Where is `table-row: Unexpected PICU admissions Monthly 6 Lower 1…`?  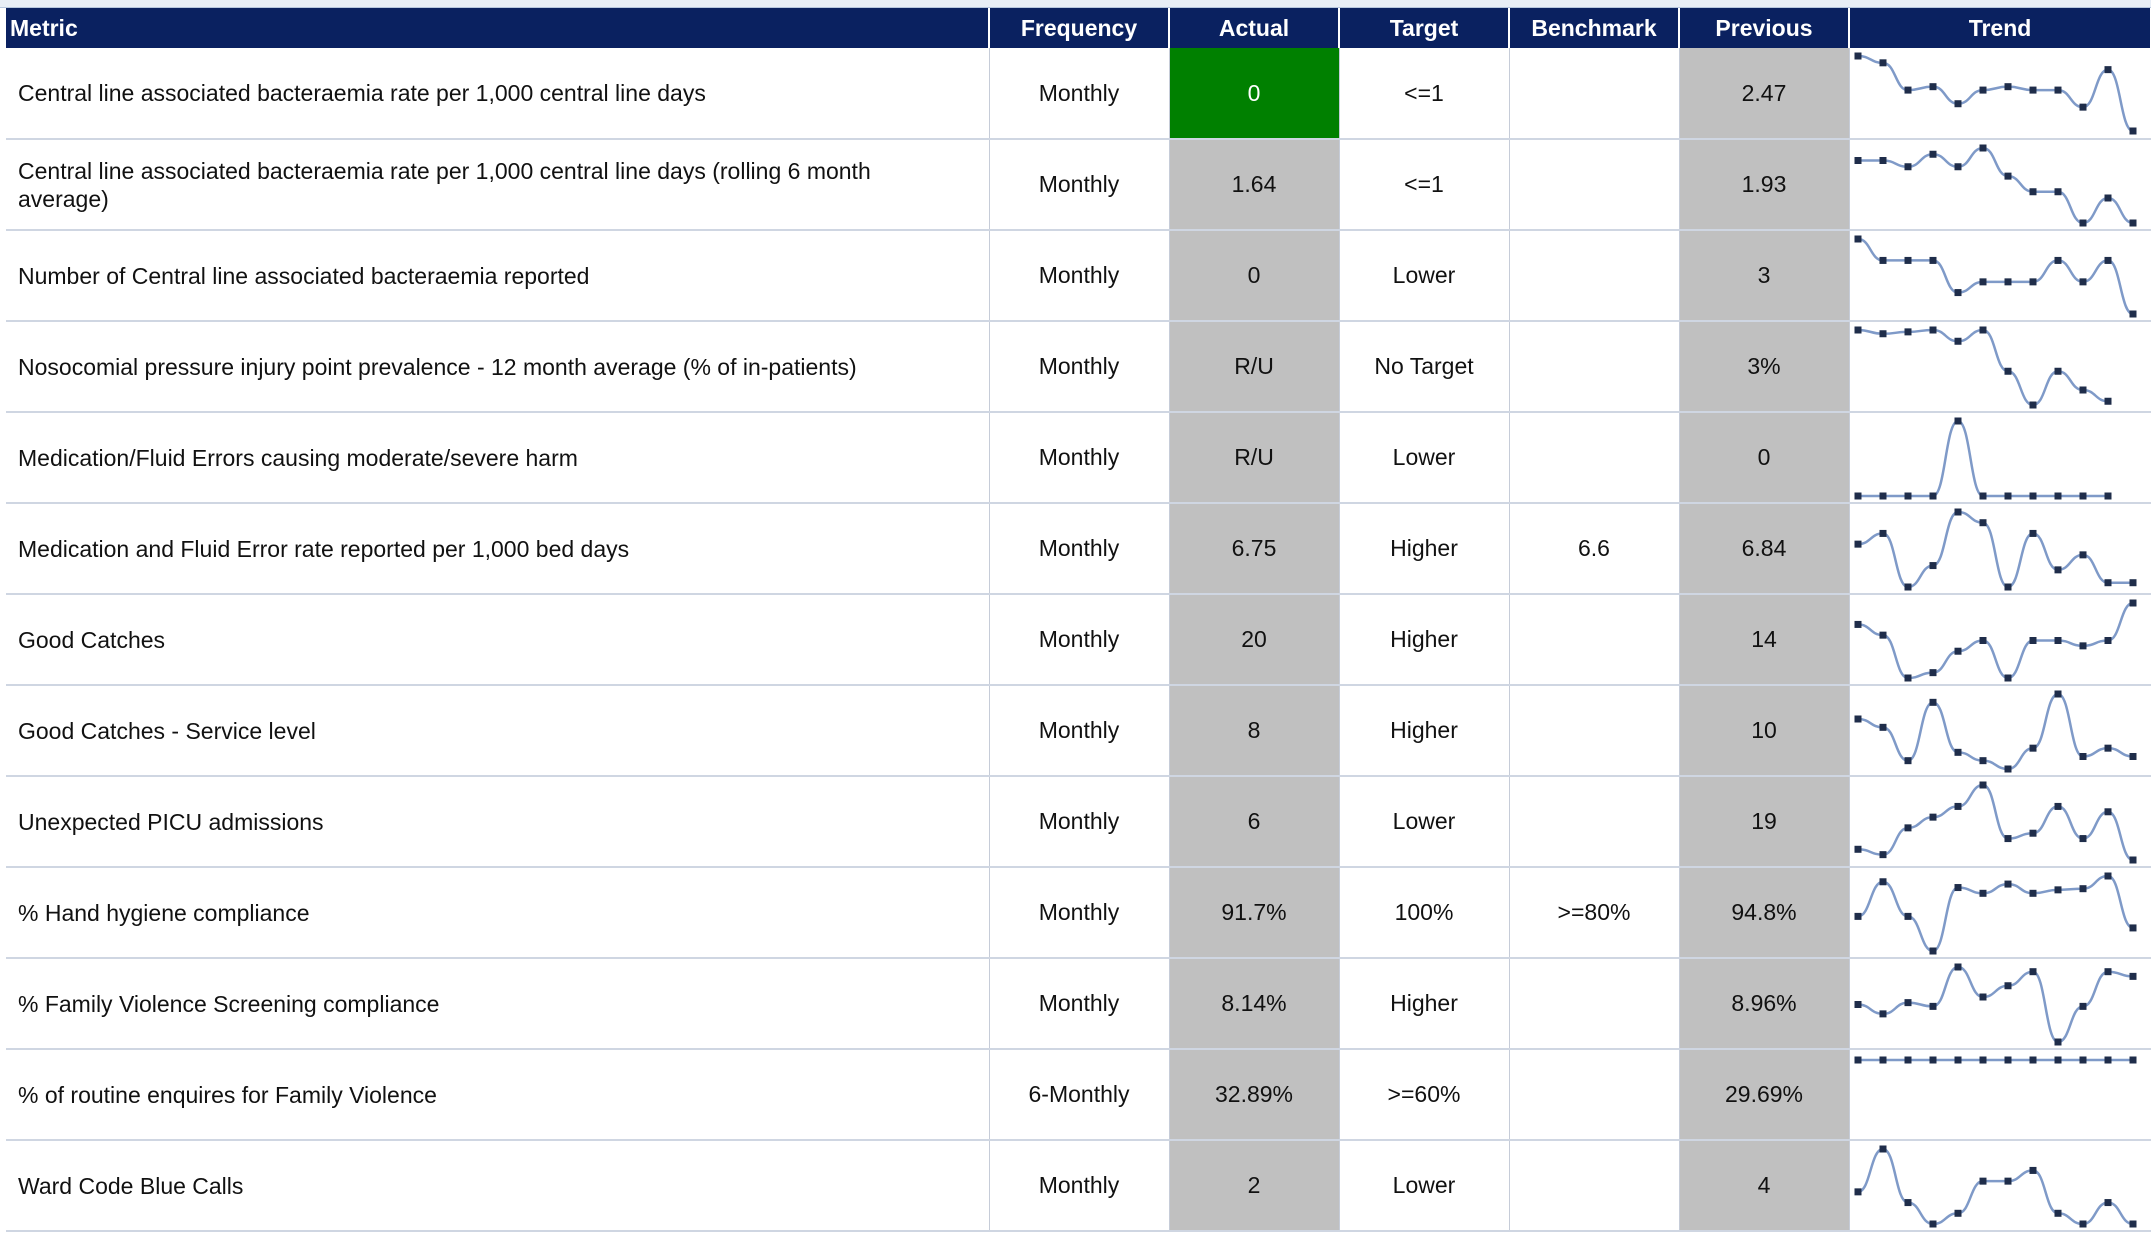 table-row: Unexpected PICU admissions Monthly 6 Lower 1… is located at coordinates (1078, 822).